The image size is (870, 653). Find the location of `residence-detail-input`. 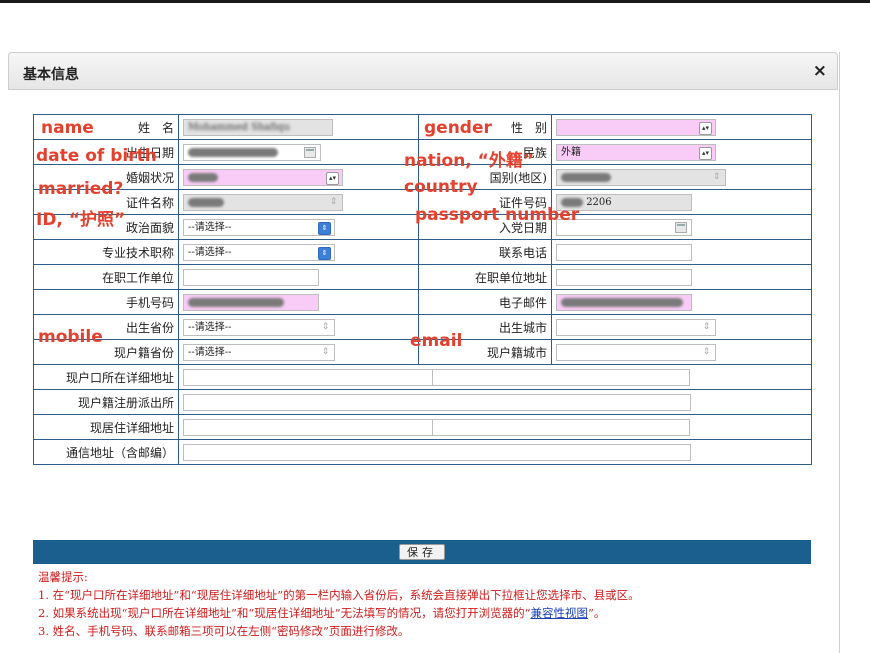

residence-detail-input is located at coordinates (561, 427).